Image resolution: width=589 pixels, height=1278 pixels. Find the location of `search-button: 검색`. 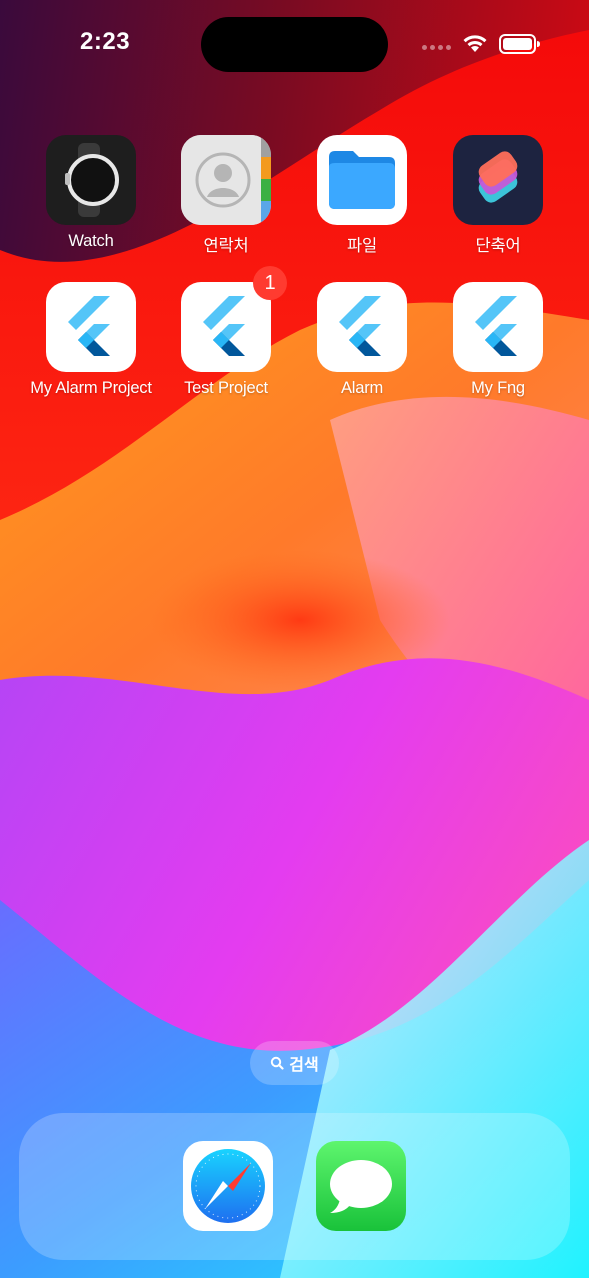

search-button: 검색 is located at coordinates (294, 1063).